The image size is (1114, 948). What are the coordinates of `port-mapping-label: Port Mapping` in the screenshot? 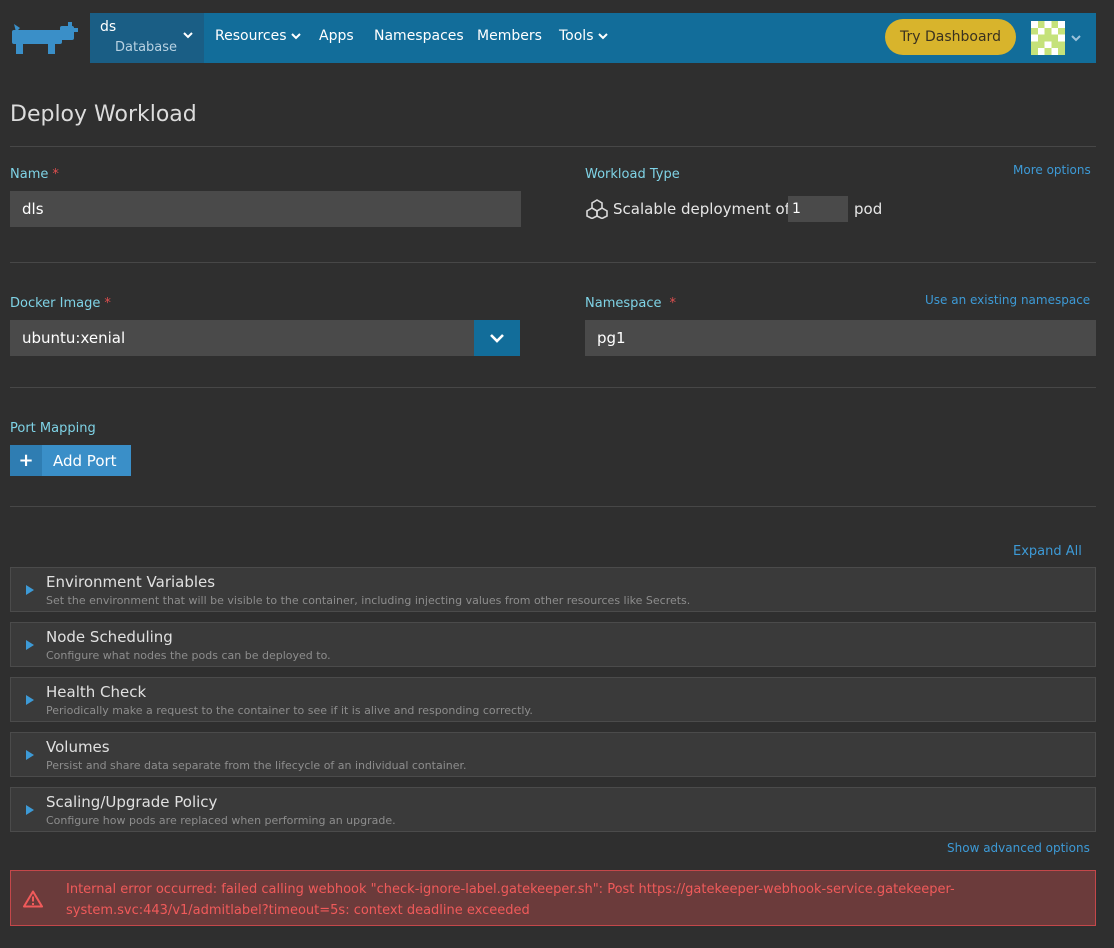 It's located at (53, 428).